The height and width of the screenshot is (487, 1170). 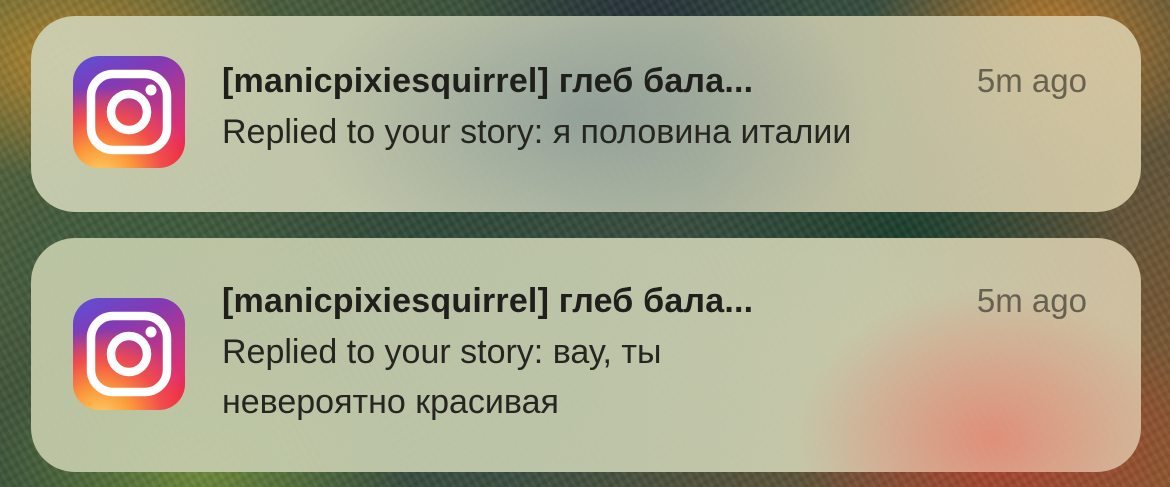 What do you see at coordinates (537, 132) in the screenshot?
I see `notification-message: Replied to your story: я половина италии` at bounding box center [537, 132].